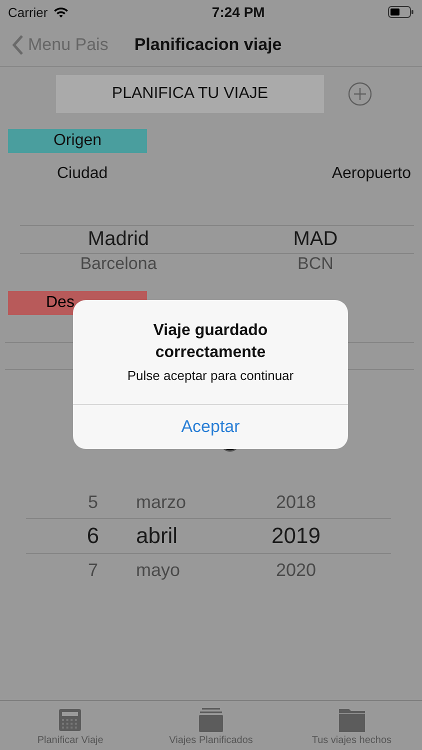 This screenshot has width=422, height=750. What do you see at coordinates (296, 536) in the screenshot?
I see `year-option: 2019` at bounding box center [296, 536].